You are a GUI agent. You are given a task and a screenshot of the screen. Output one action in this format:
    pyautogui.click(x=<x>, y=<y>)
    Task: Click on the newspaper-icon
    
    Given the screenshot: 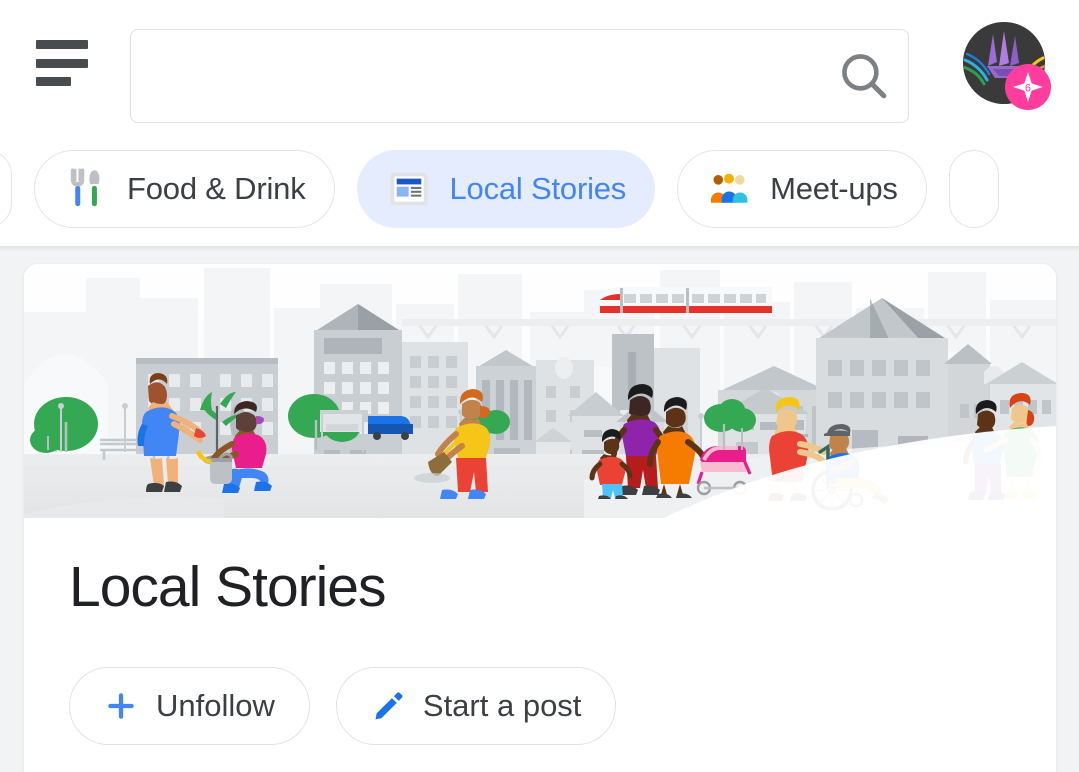 What is the action you would take?
    pyautogui.click(x=409, y=189)
    